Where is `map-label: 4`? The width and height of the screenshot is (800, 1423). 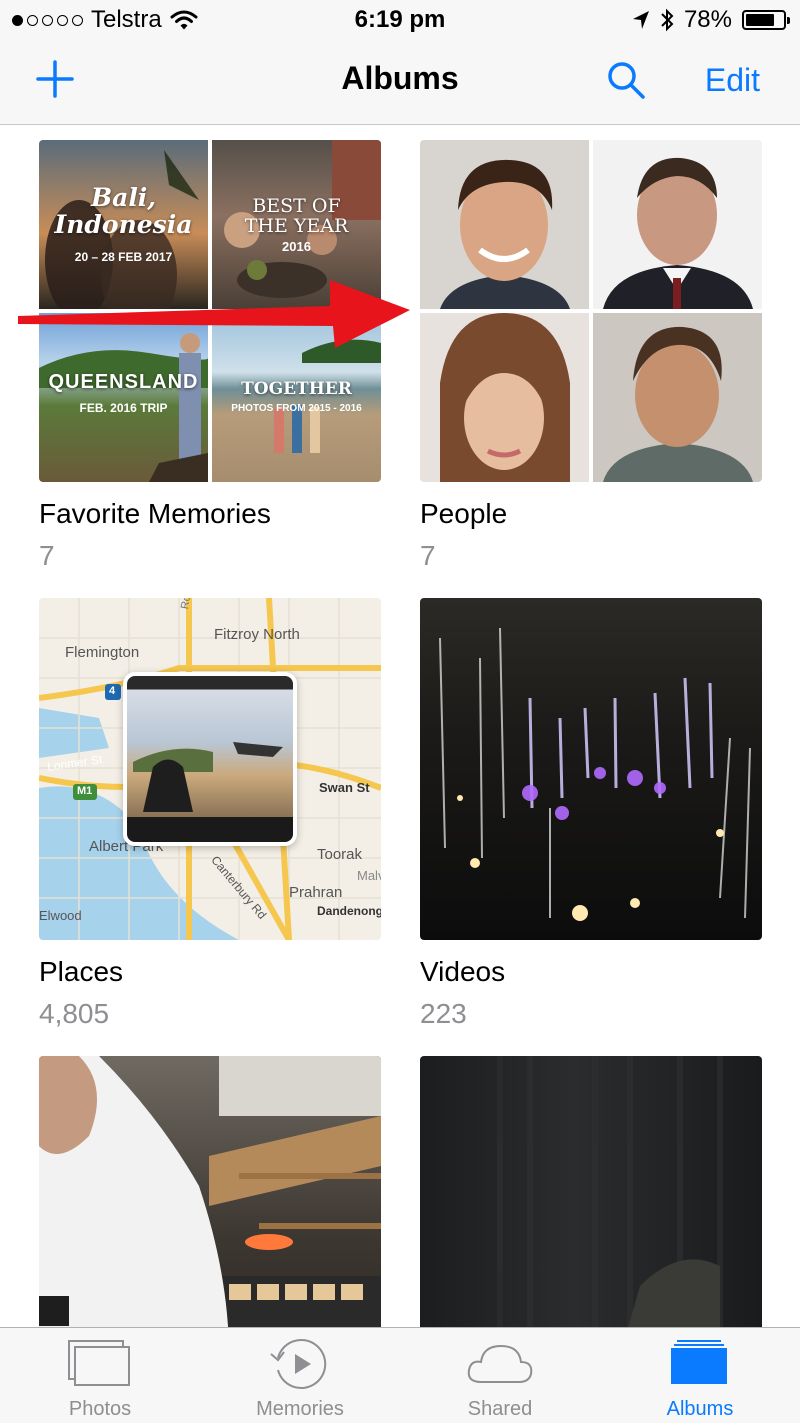 map-label: 4 is located at coordinates (112, 691).